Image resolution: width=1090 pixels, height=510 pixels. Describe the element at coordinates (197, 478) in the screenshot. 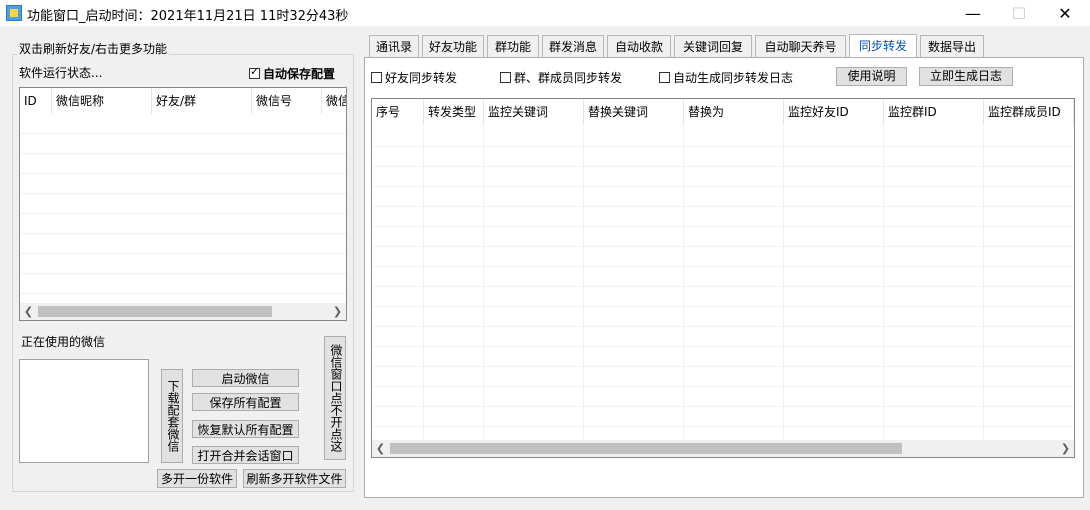

I see `multi-open-button: 多开一份软件` at that location.